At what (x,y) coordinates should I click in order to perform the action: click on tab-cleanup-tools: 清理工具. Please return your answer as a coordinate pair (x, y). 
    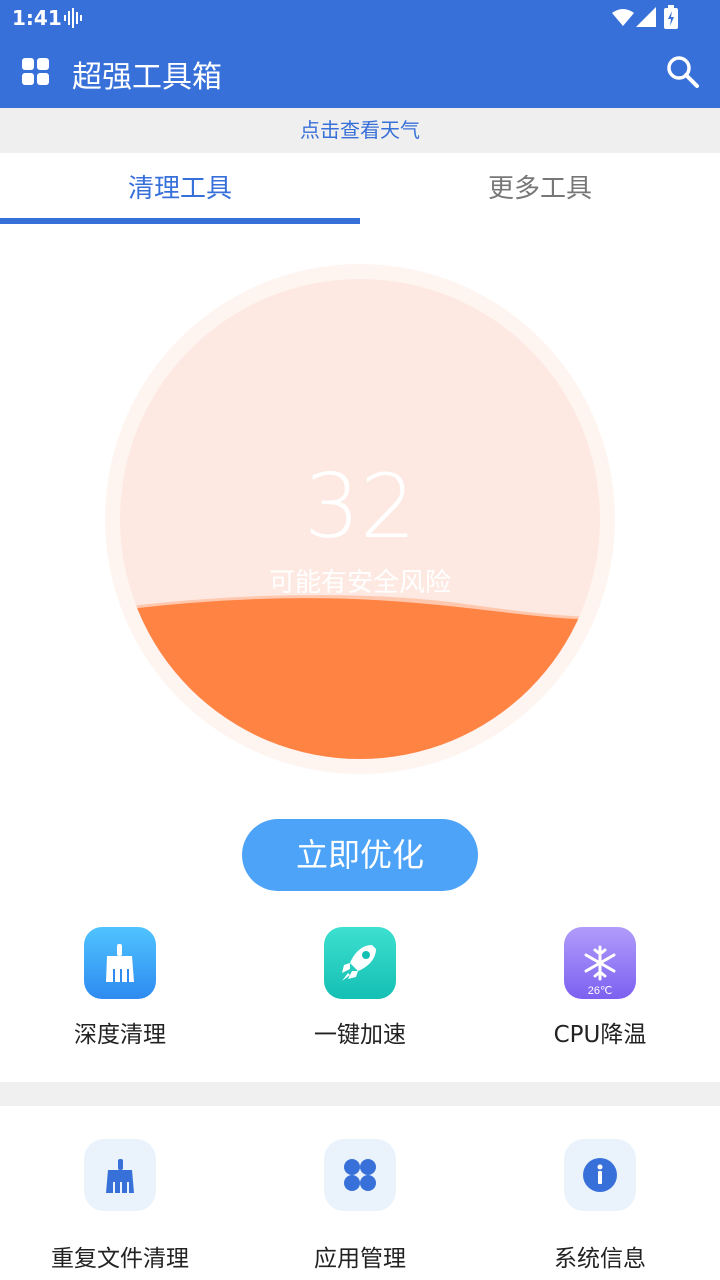
    Looking at the image, I should click on (180, 189).